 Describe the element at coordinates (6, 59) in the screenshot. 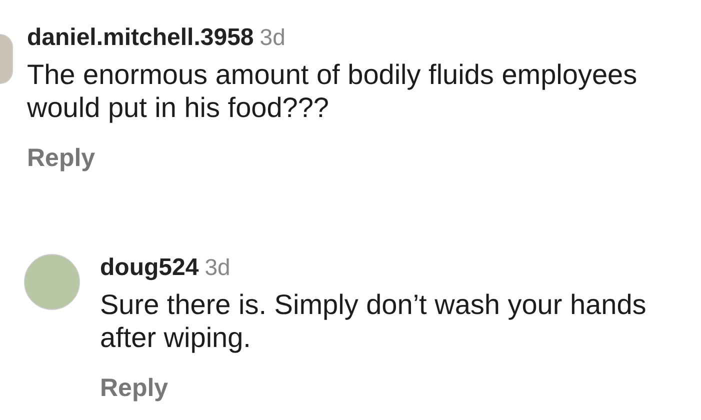

I see `avatar` at that location.